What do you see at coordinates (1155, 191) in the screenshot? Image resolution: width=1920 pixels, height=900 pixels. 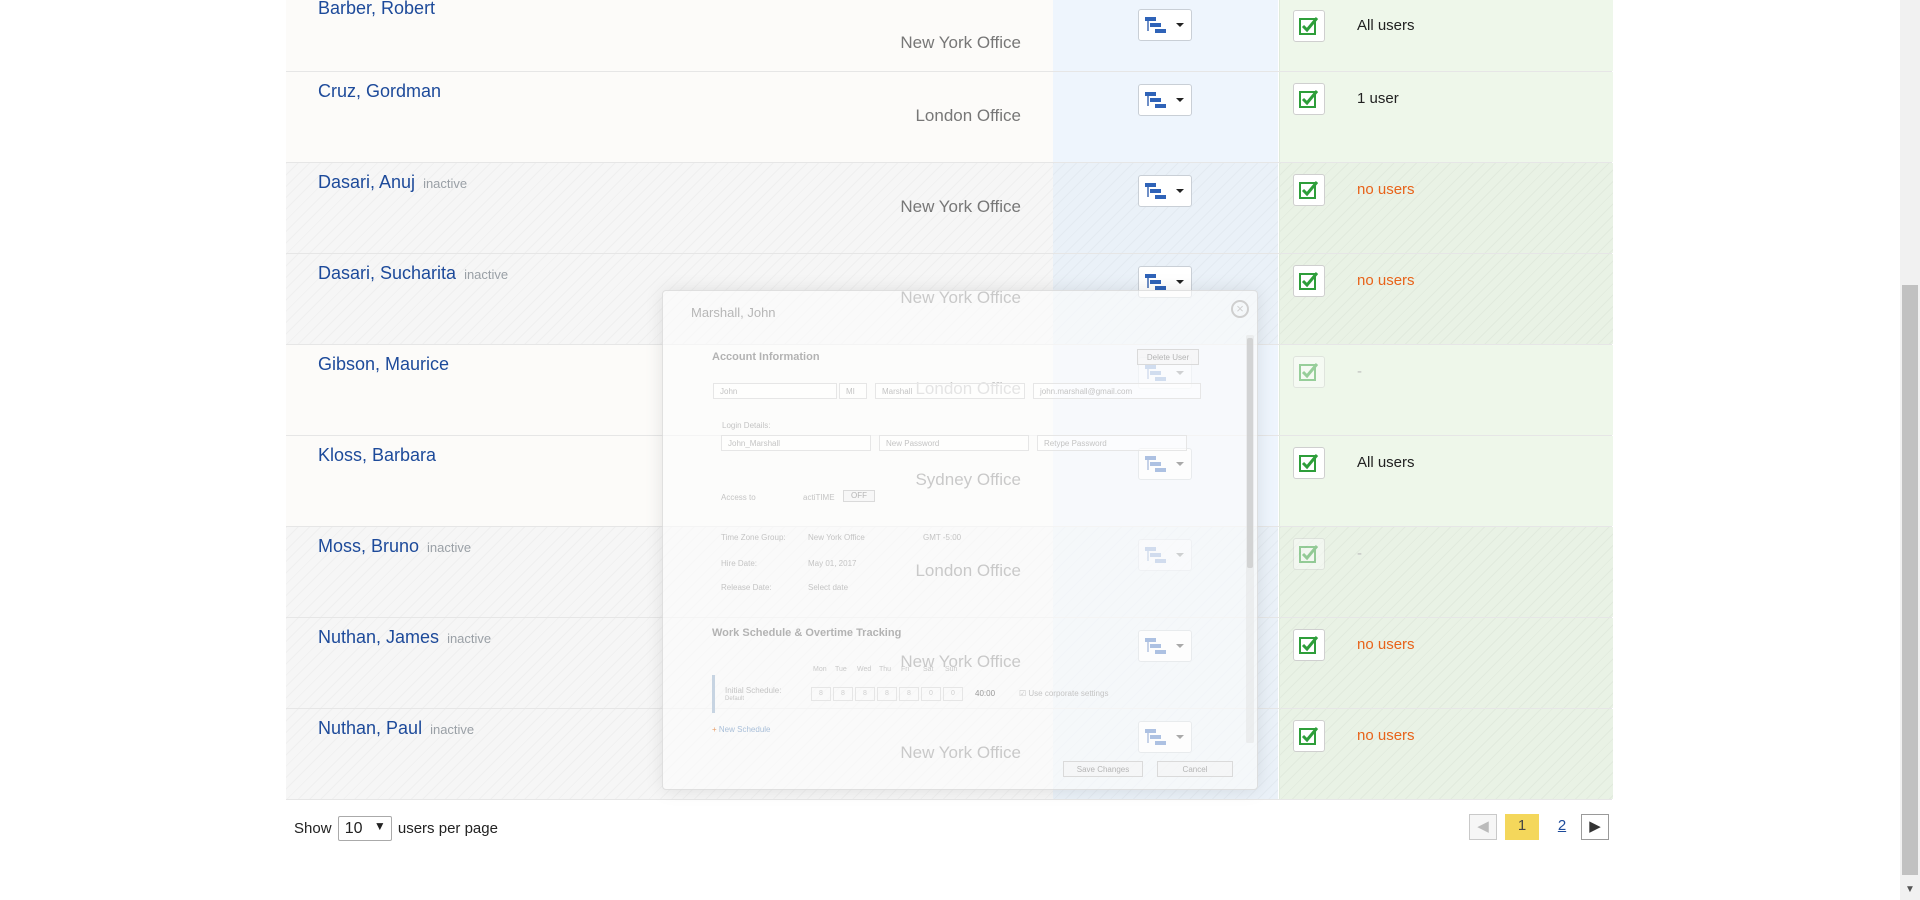 I see `hierarchy-icon` at bounding box center [1155, 191].